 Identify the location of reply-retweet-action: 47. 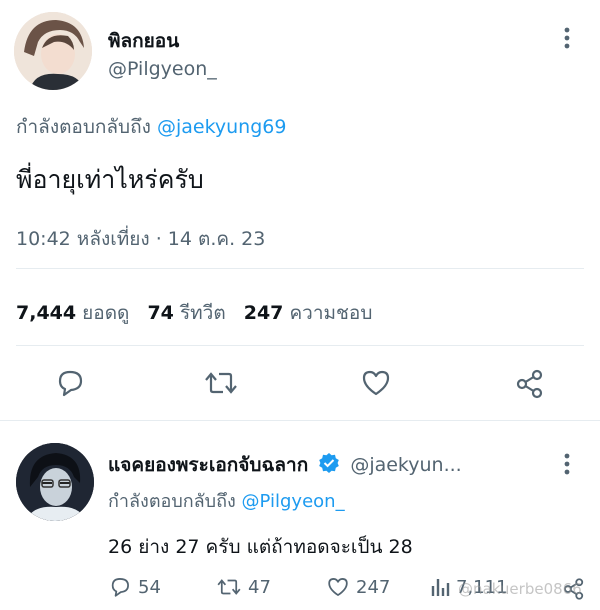
(243, 587).